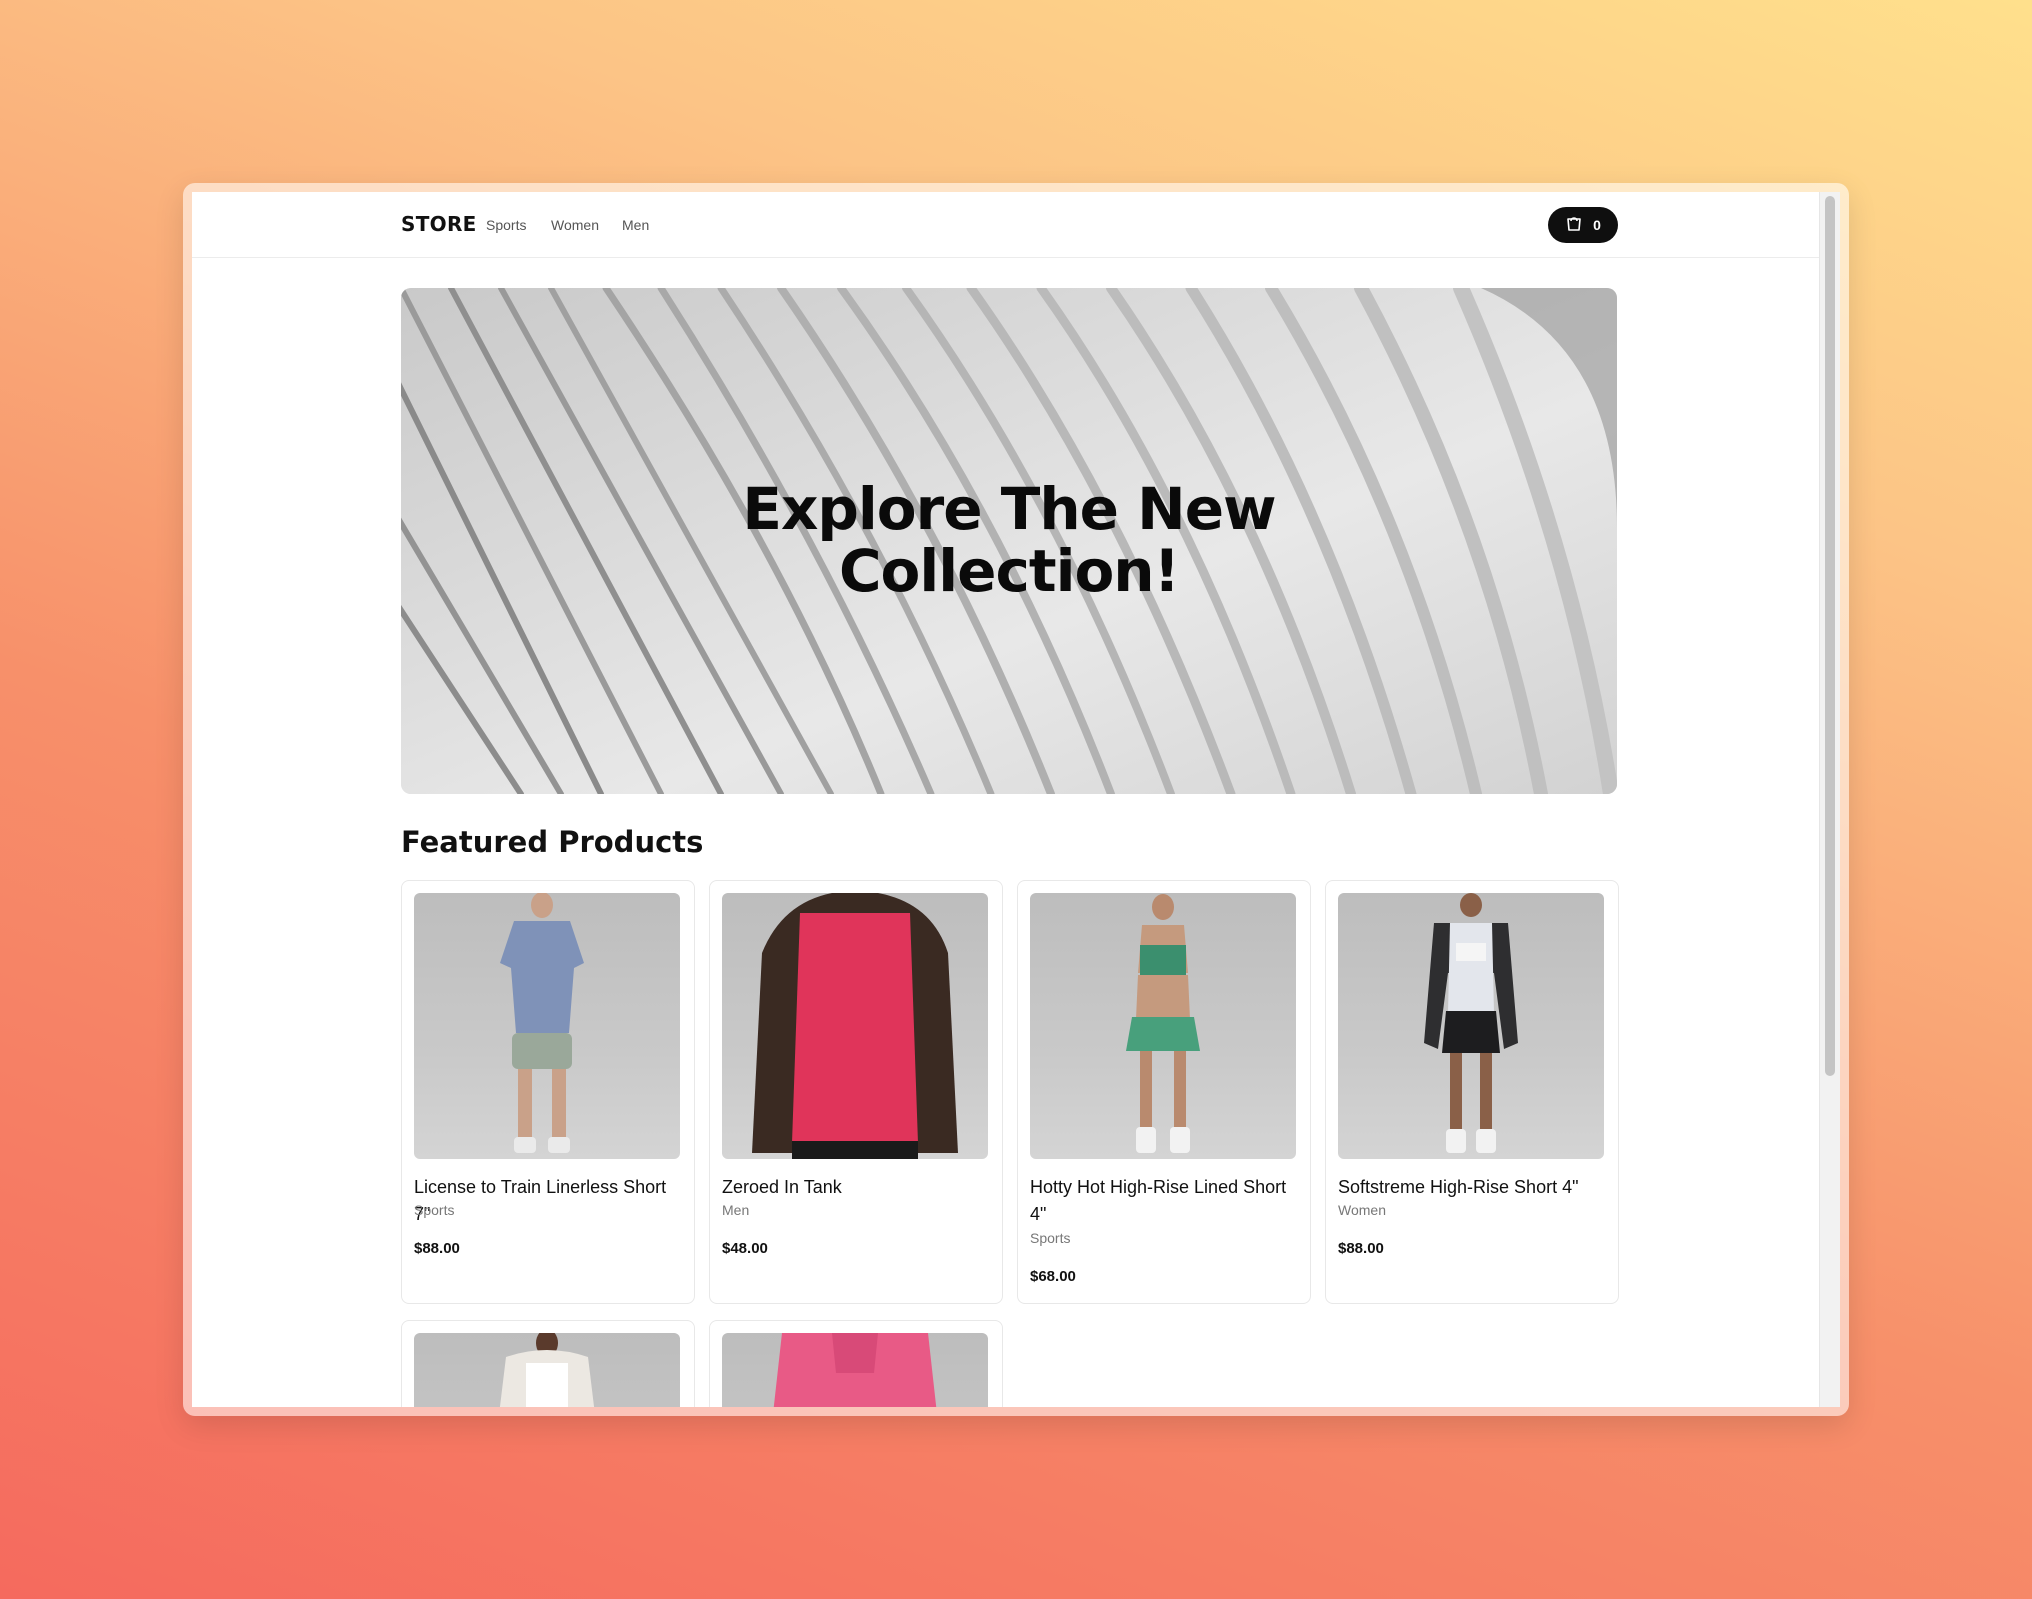 This screenshot has height=1599, width=2032. What do you see at coordinates (506, 225) in the screenshot?
I see `nav-link-sports: Sports` at bounding box center [506, 225].